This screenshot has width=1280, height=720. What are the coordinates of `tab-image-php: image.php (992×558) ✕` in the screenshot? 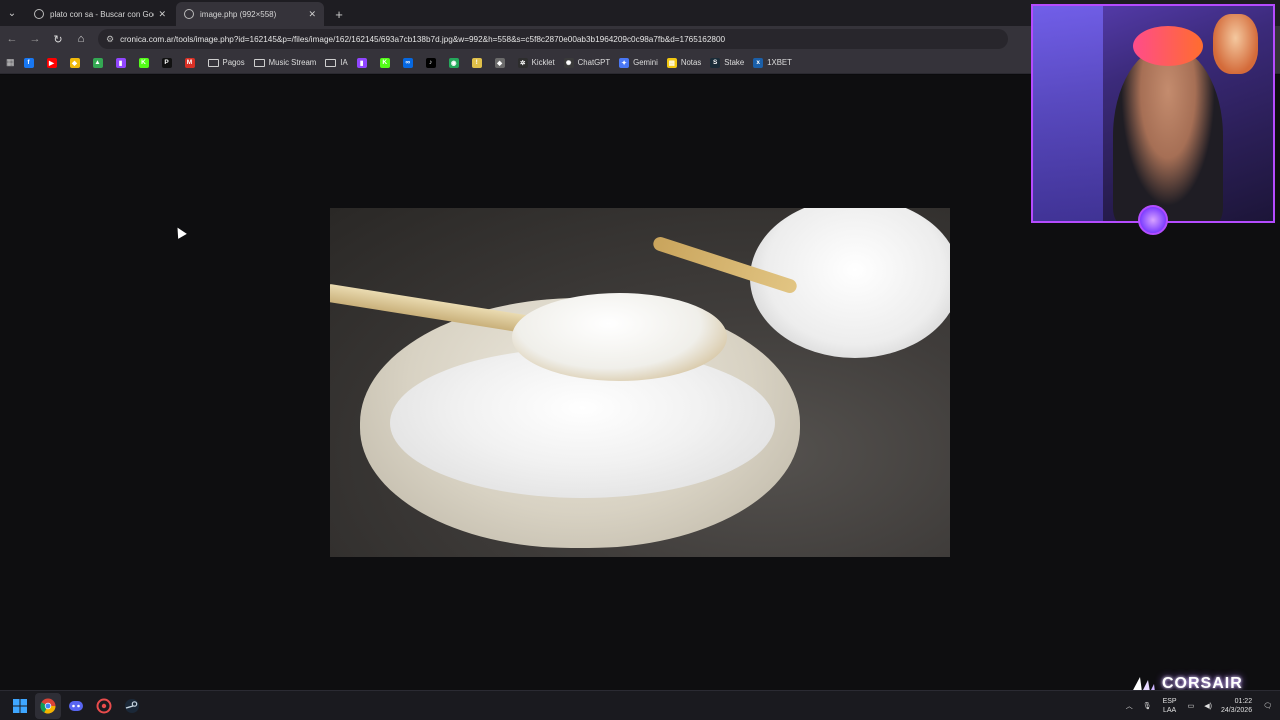 It's located at (250, 14).